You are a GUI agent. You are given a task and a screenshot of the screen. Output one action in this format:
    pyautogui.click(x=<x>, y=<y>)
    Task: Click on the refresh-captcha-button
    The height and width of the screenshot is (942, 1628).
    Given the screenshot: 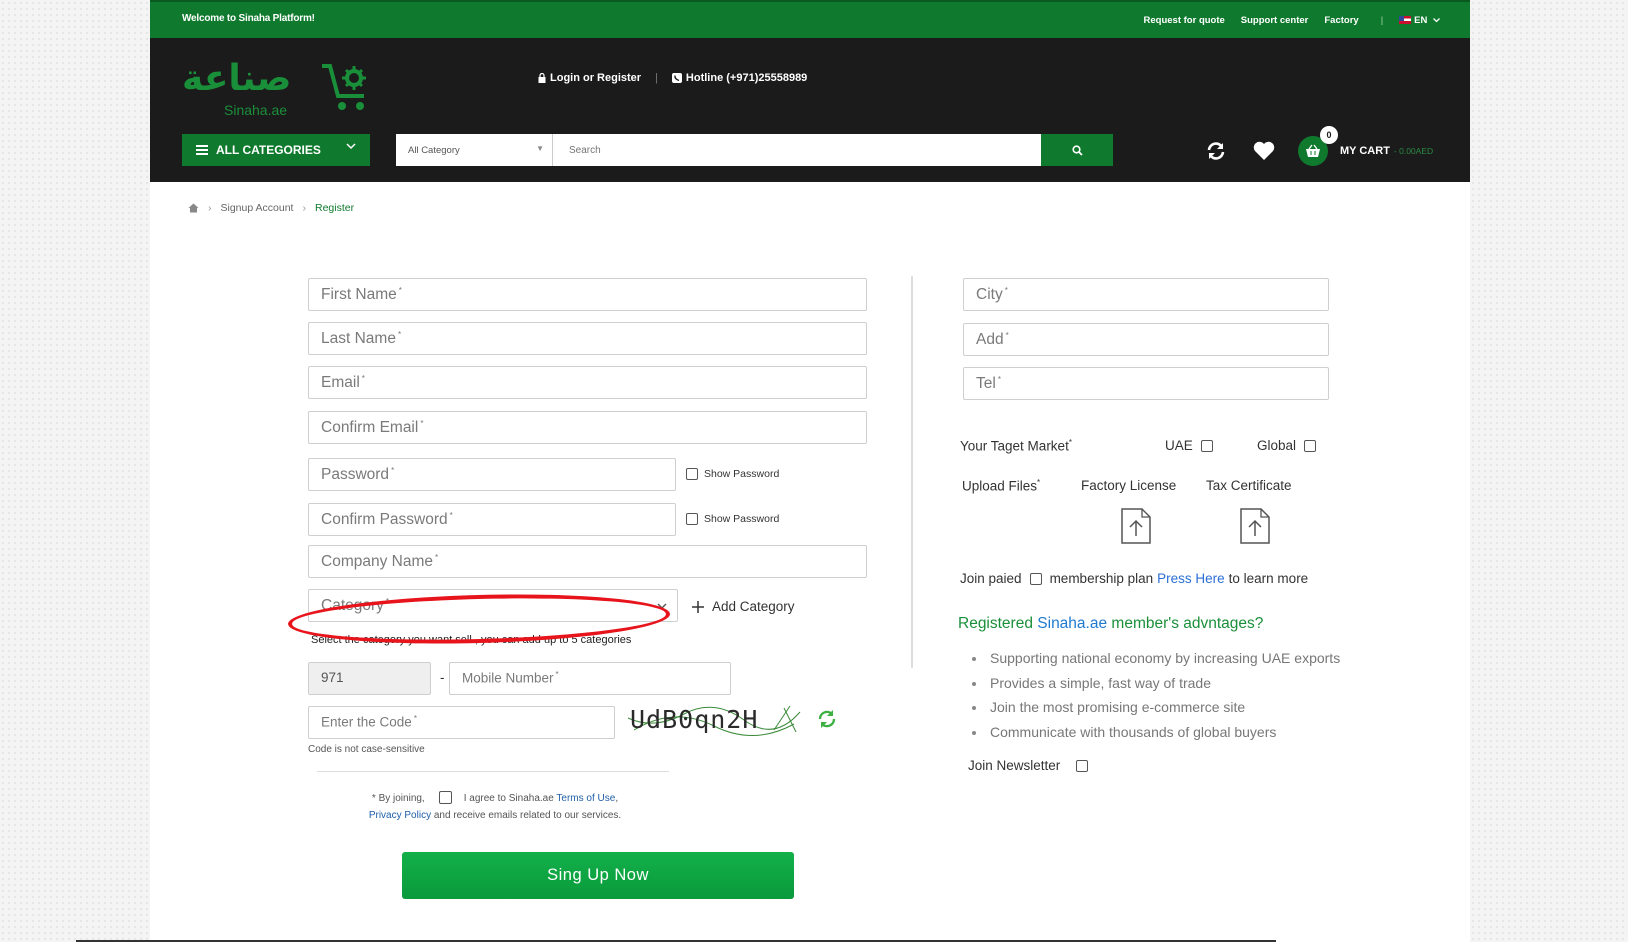 What is the action you would take?
    pyautogui.click(x=827, y=721)
    